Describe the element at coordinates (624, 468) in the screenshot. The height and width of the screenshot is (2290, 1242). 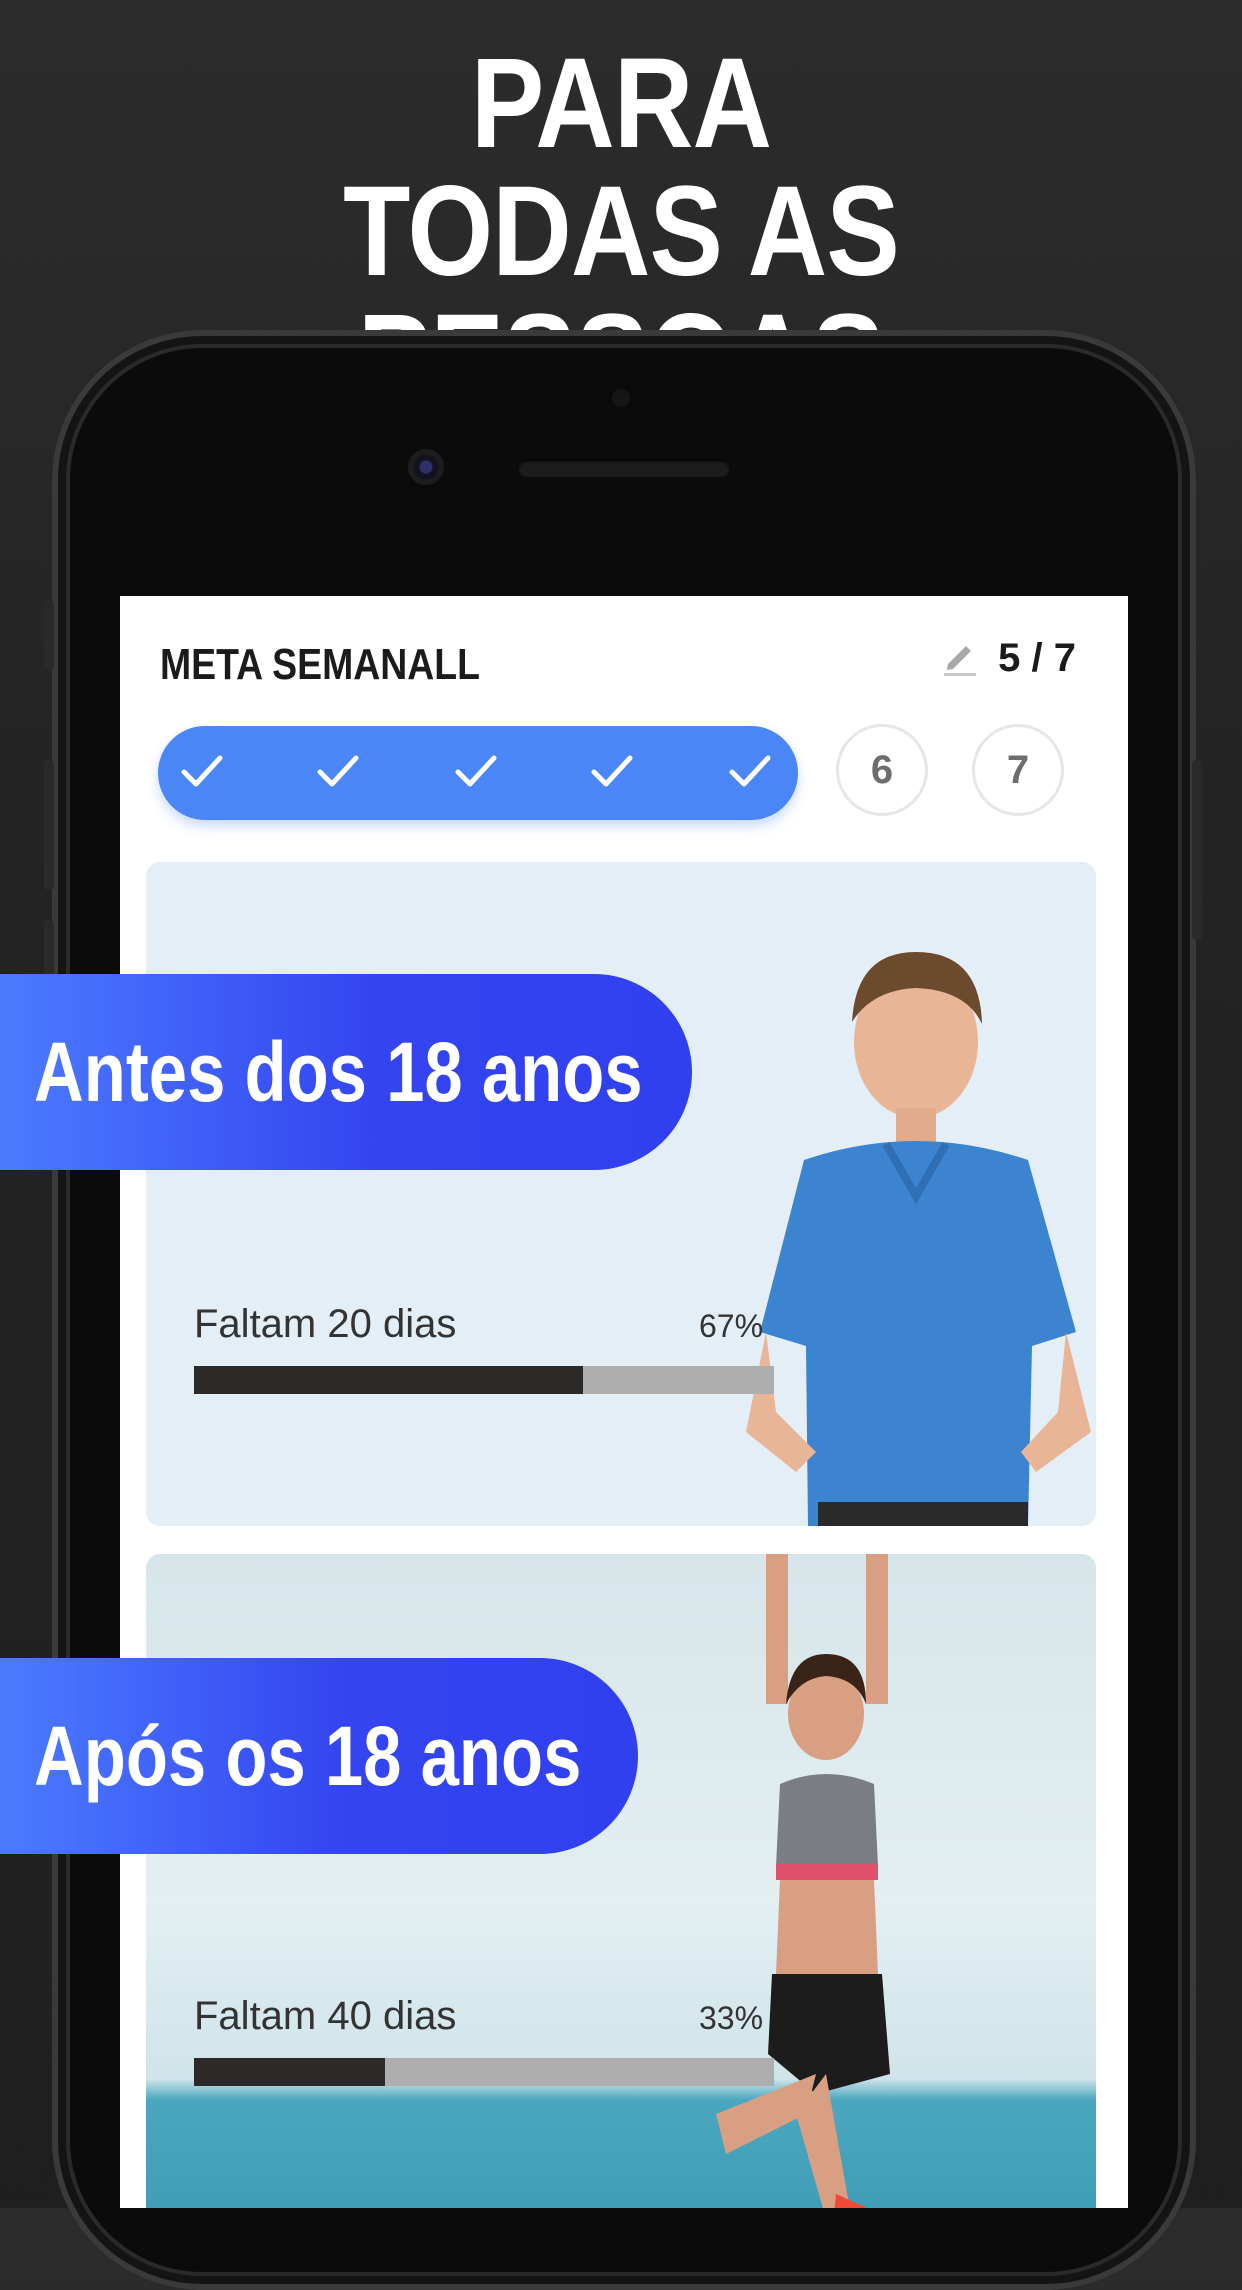
I see `earpiece-speaker` at that location.